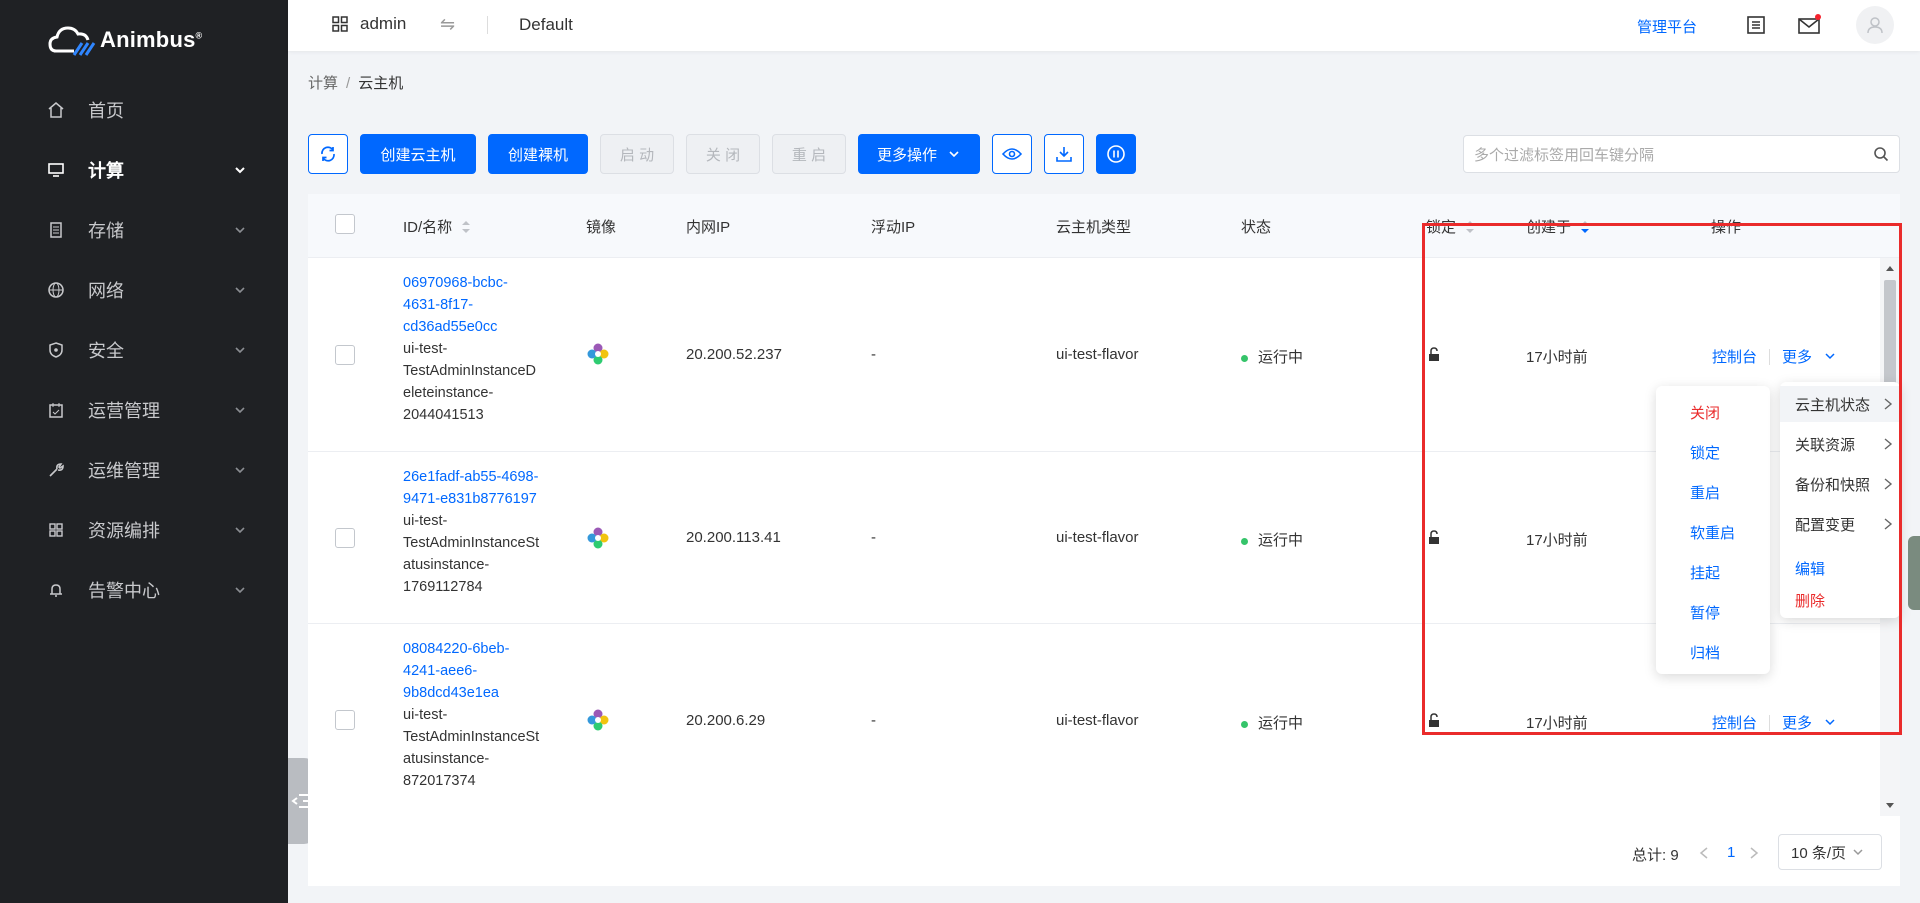  What do you see at coordinates (56, 290) in the screenshot?
I see `globe-icon` at bounding box center [56, 290].